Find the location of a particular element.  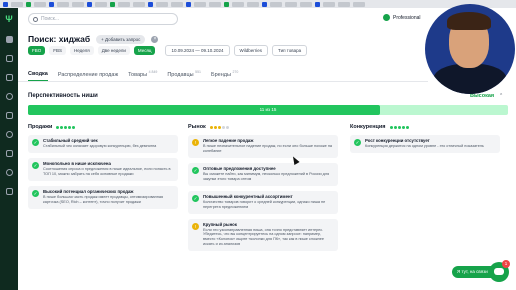

tab-sellers: Продавцы 551 is located at coordinates (184, 75).